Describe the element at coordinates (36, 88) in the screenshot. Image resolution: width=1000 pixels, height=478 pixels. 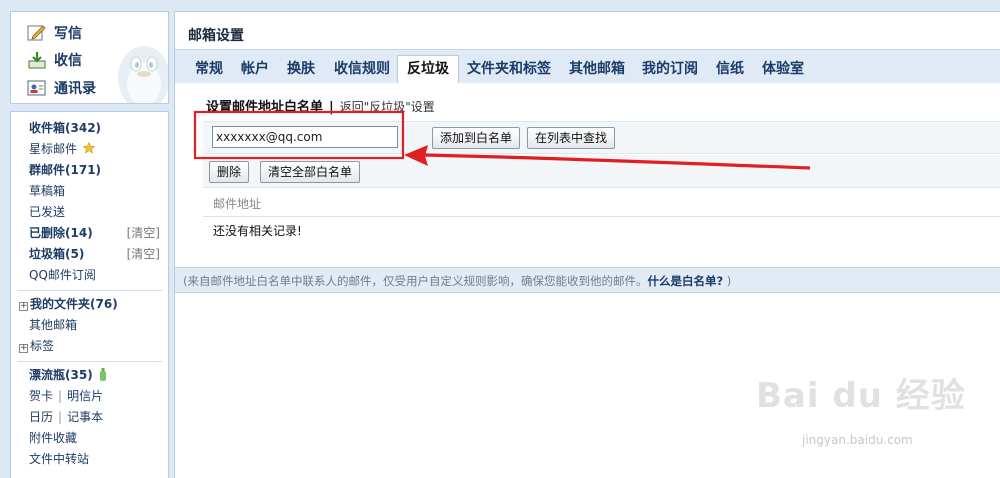
I see `address-book-icon` at that location.